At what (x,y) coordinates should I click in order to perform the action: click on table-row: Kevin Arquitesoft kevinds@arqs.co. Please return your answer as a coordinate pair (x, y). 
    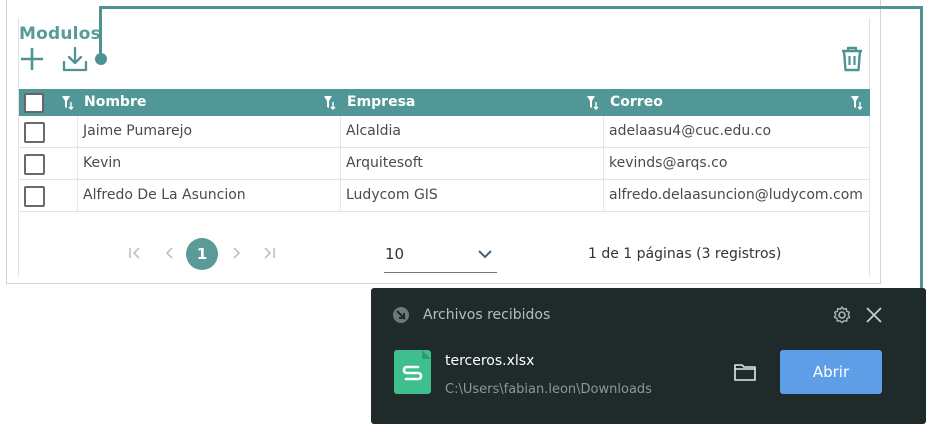
    Looking at the image, I should click on (444, 164).